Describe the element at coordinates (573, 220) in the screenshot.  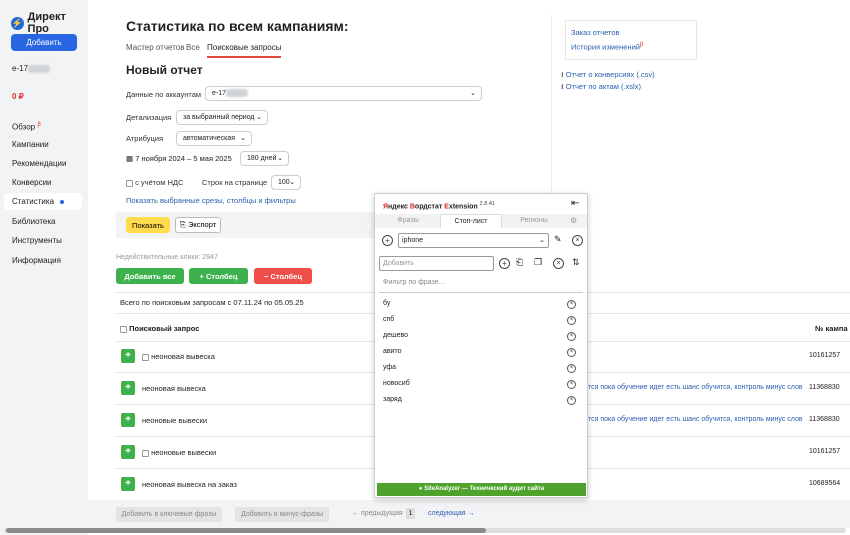
I see `gear-icon: ⚙` at that location.